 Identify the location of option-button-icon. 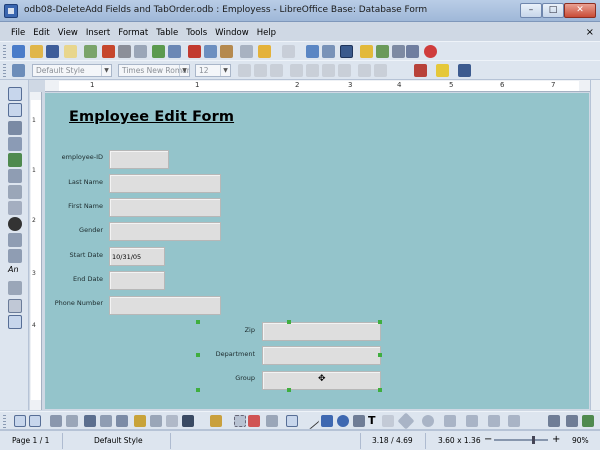
(15, 224).